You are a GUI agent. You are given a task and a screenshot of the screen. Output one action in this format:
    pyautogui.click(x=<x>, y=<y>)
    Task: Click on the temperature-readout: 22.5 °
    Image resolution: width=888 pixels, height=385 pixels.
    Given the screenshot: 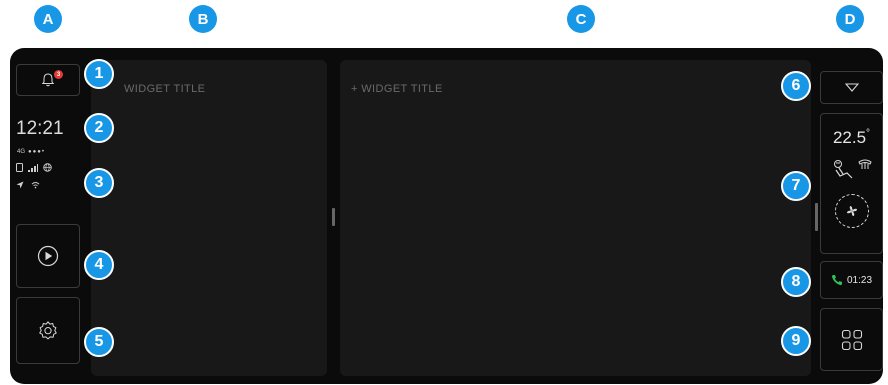 What is the action you would take?
    pyautogui.click(x=851, y=138)
    